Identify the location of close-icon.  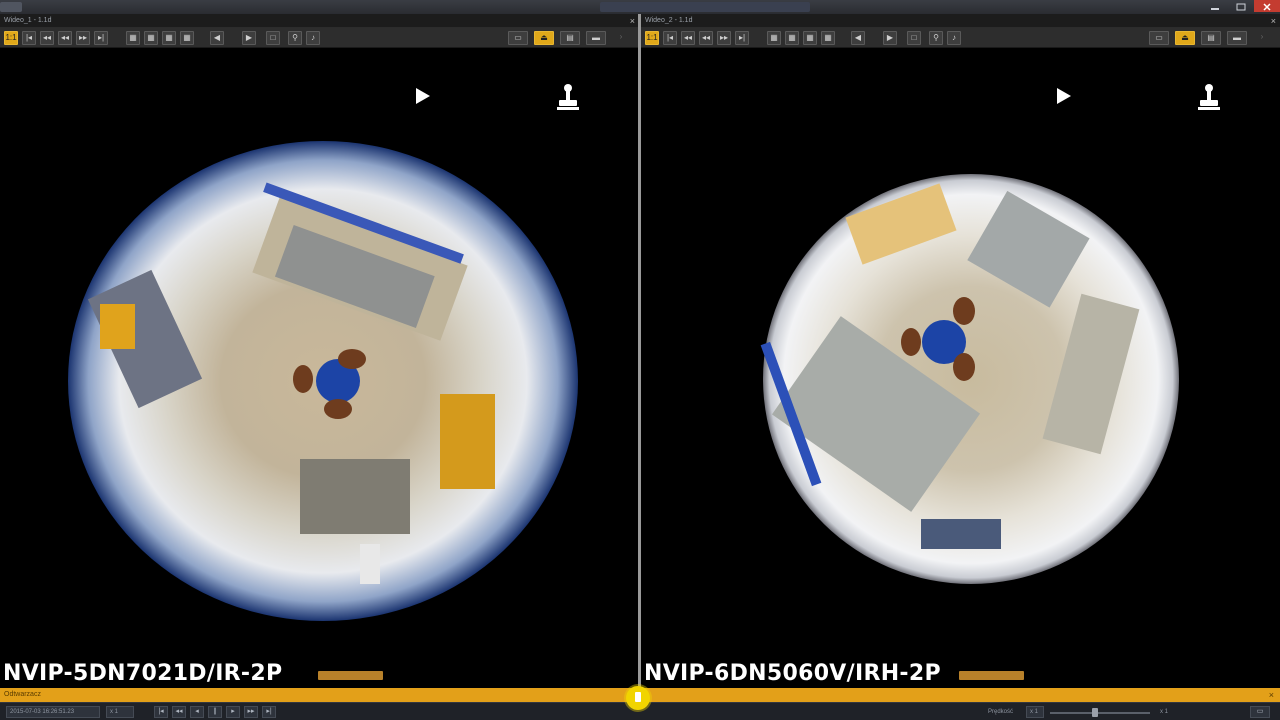
(1267, 6).